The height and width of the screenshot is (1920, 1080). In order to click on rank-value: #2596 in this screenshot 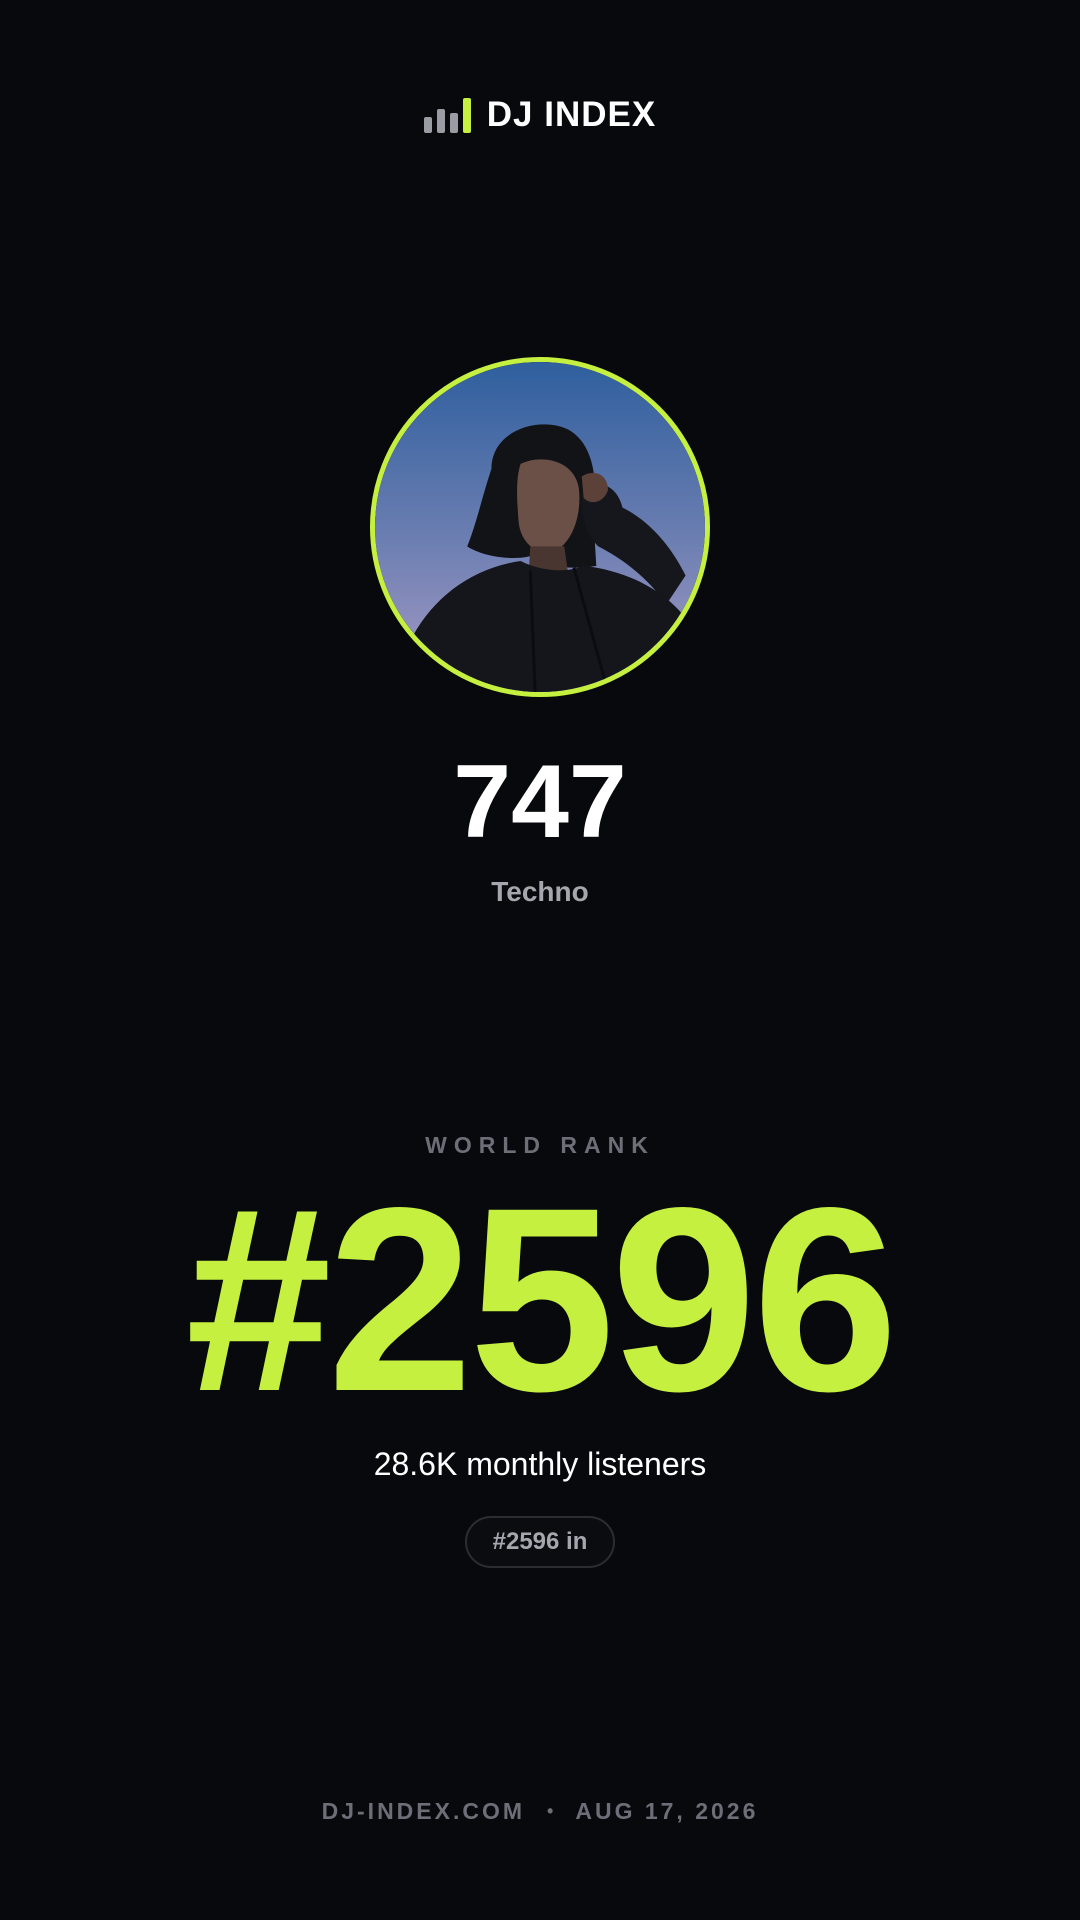, I will do `click(542, 1299)`.